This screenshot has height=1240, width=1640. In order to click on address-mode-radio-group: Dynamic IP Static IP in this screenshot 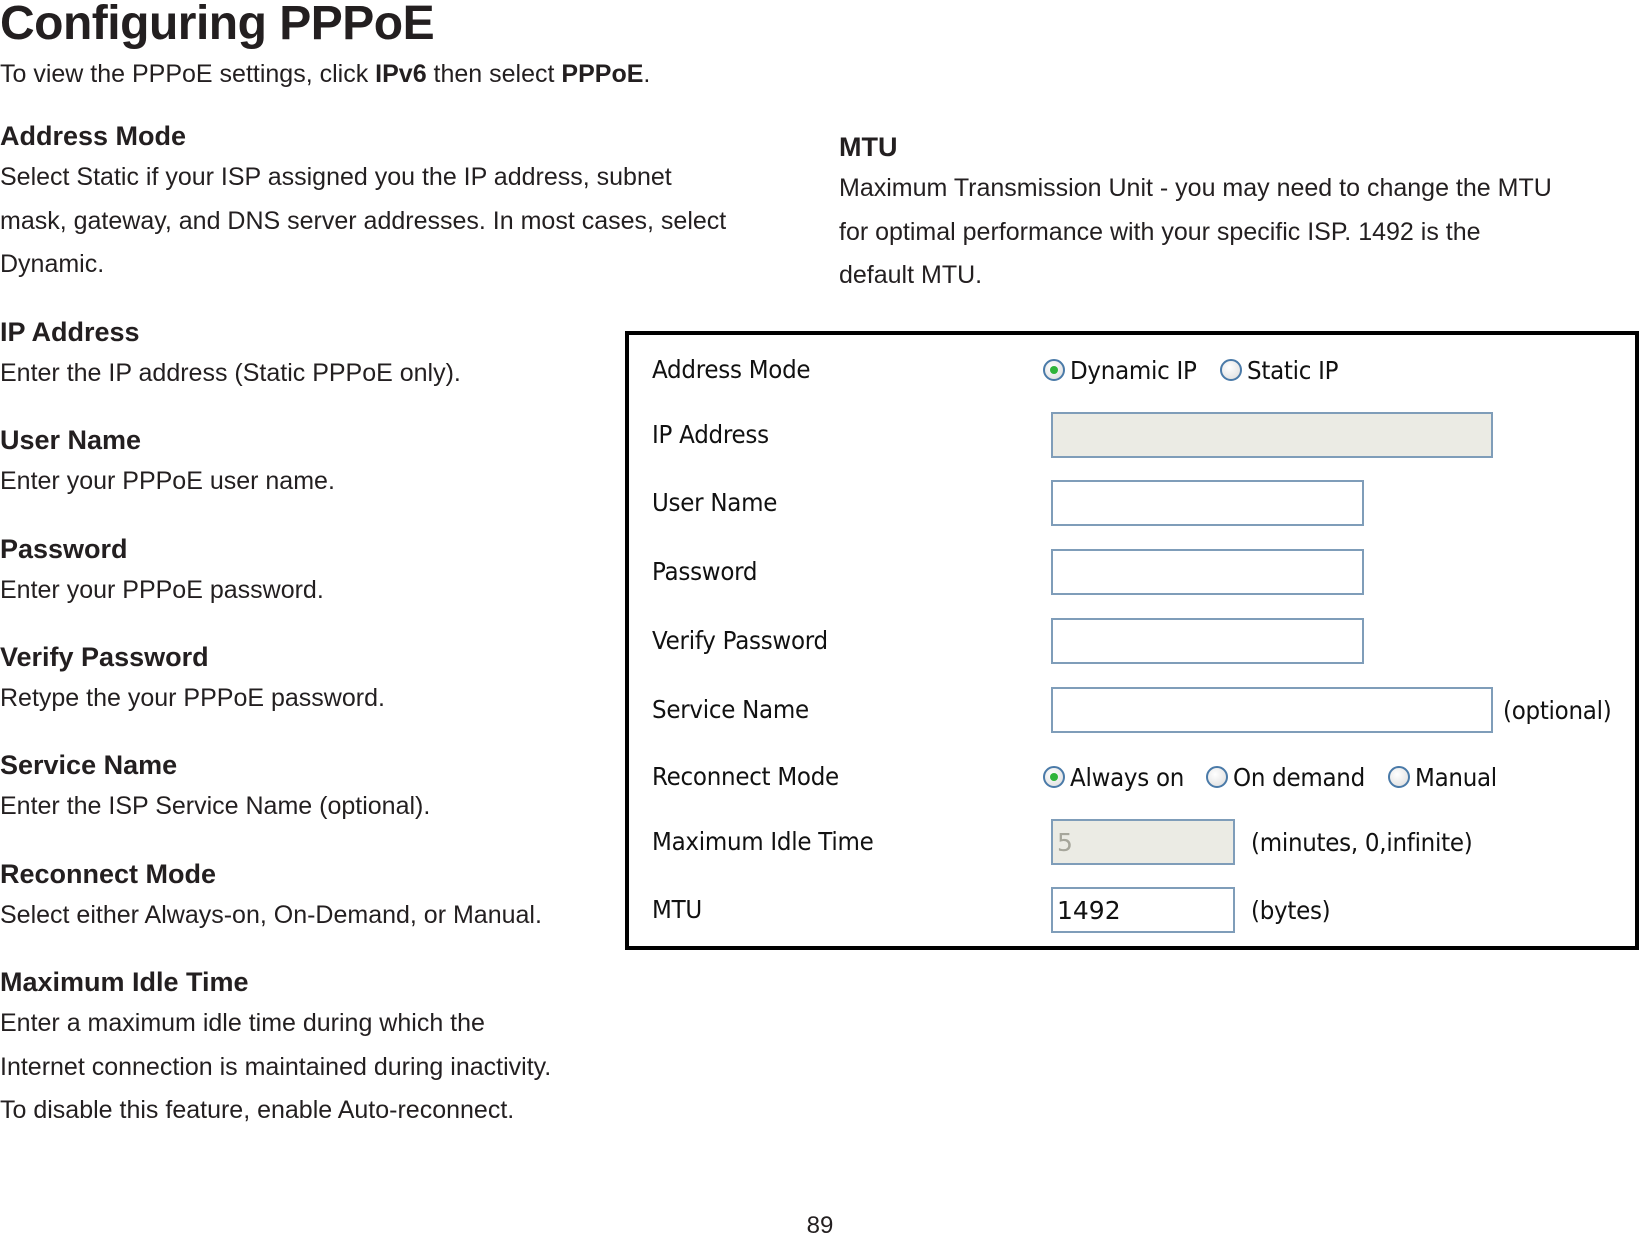, I will do `click(1198, 370)`.